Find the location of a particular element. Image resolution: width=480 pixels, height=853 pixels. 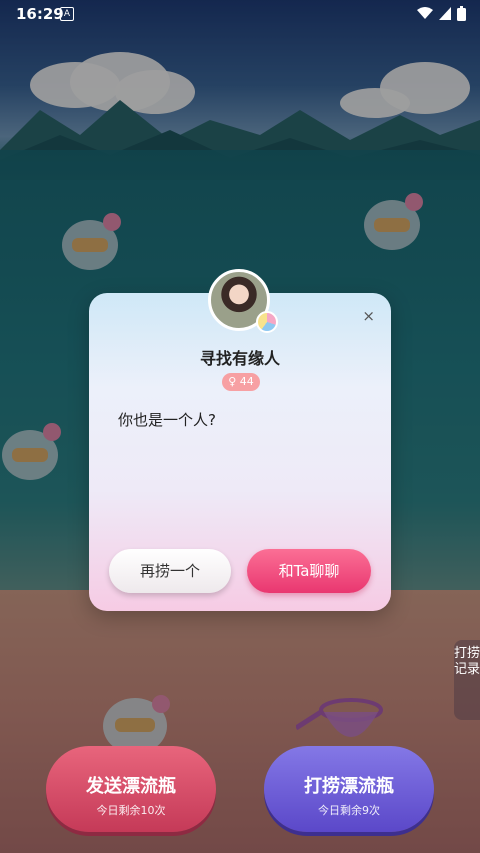

status-time: 16:29 is located at coordinates (40, 14).